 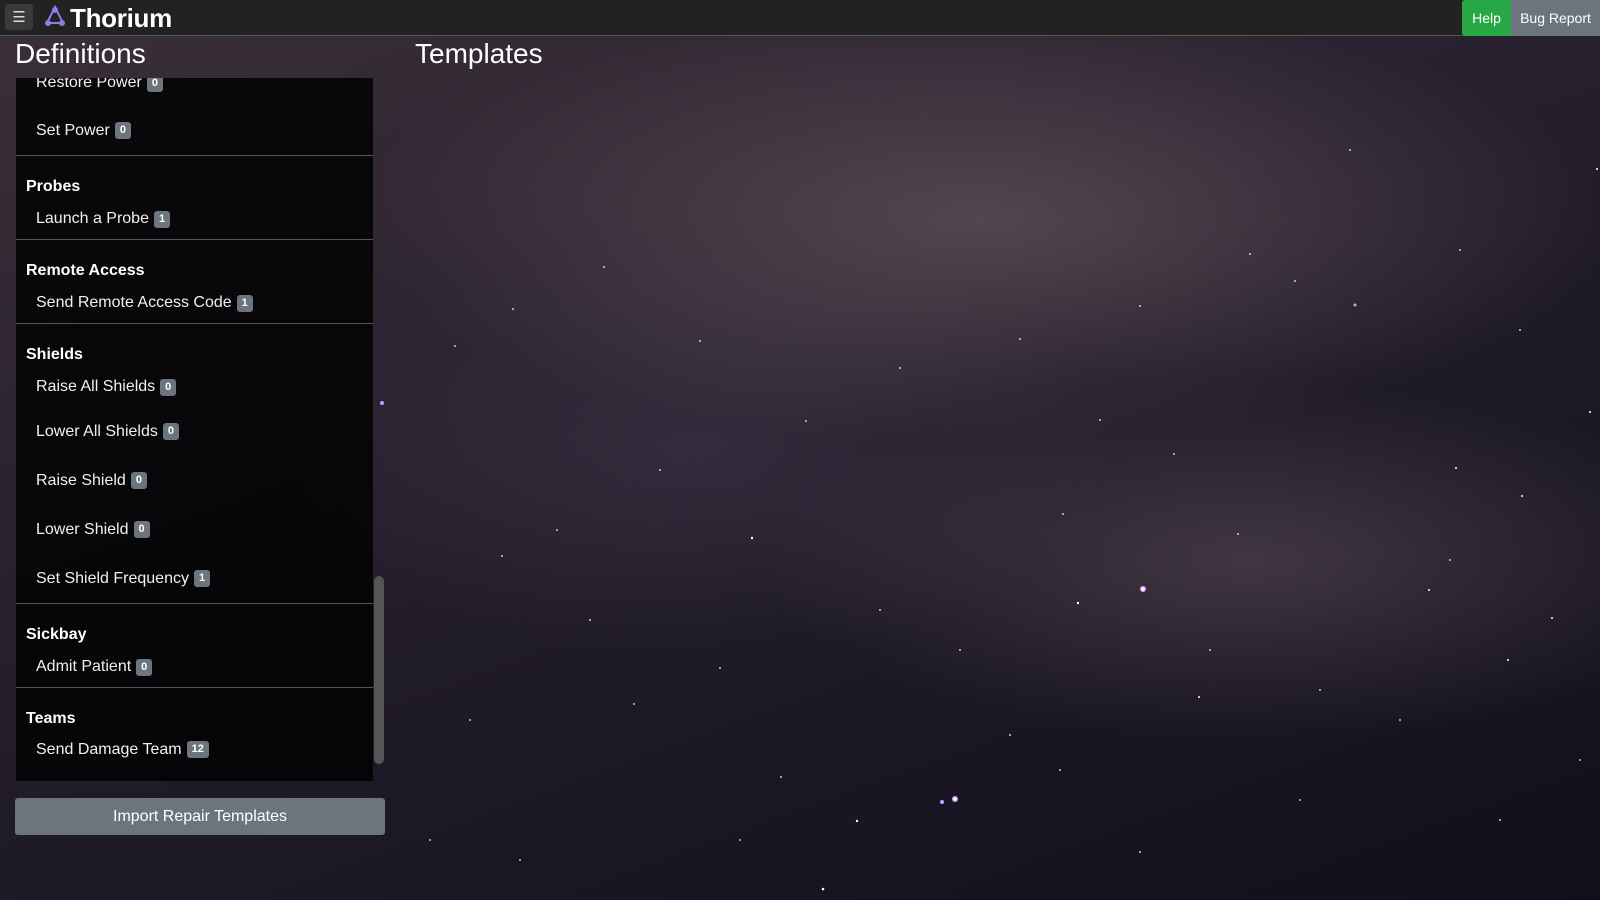 What do you see at coordinates (92, 218) in the screenshot?
I see `definition-item-label: Launch a Probe` at bounding box center [92, 218].